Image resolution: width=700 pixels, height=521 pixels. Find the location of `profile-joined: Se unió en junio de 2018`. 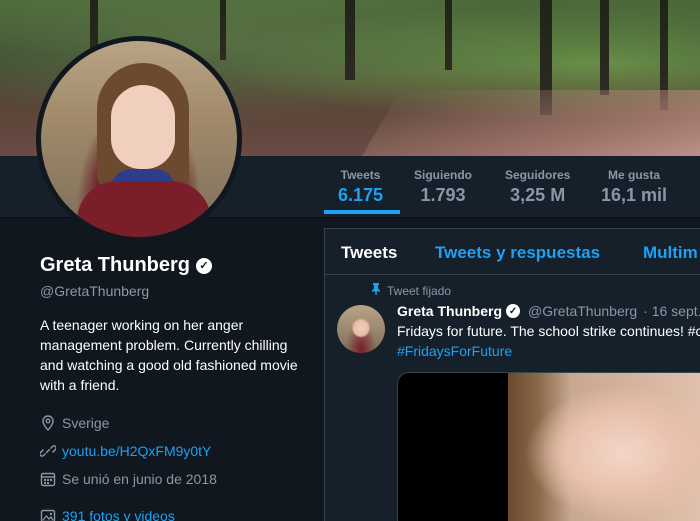

profile-joined: Se unió en junio de 2018 is located at coordinates (175, 479).